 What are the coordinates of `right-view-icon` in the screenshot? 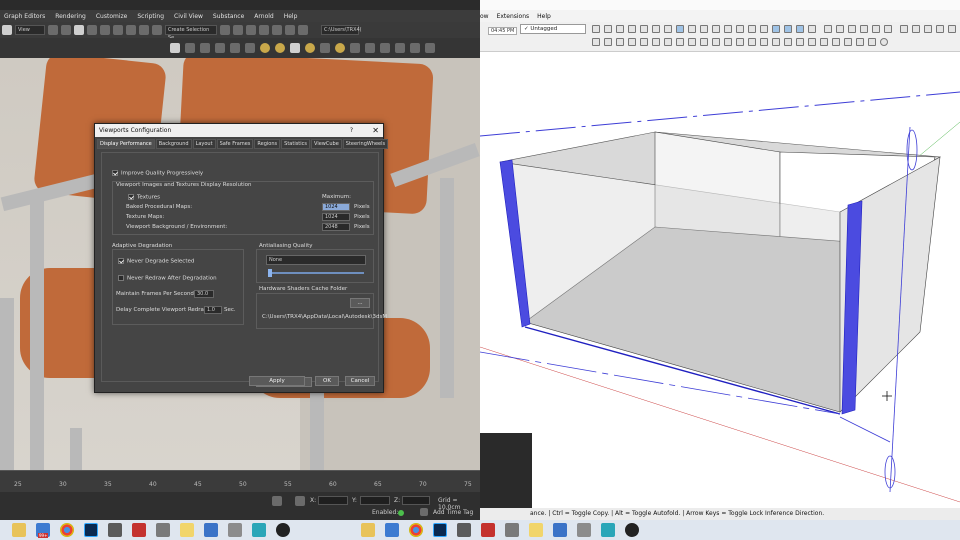 It's located at (864, 29).